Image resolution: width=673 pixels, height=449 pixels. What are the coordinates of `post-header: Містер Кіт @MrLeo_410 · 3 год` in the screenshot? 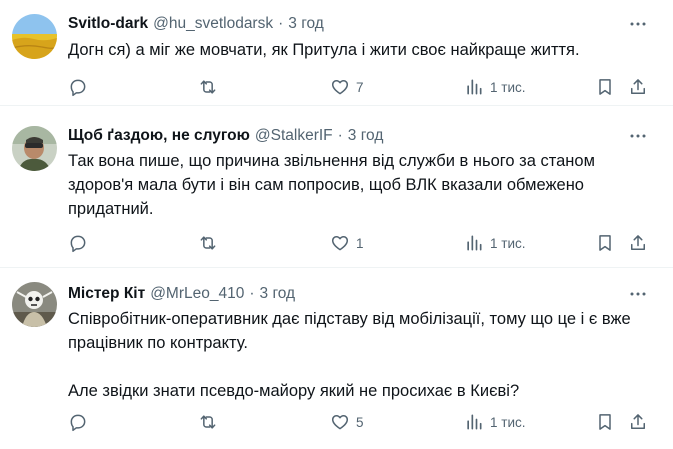 It's located at (345, 294).